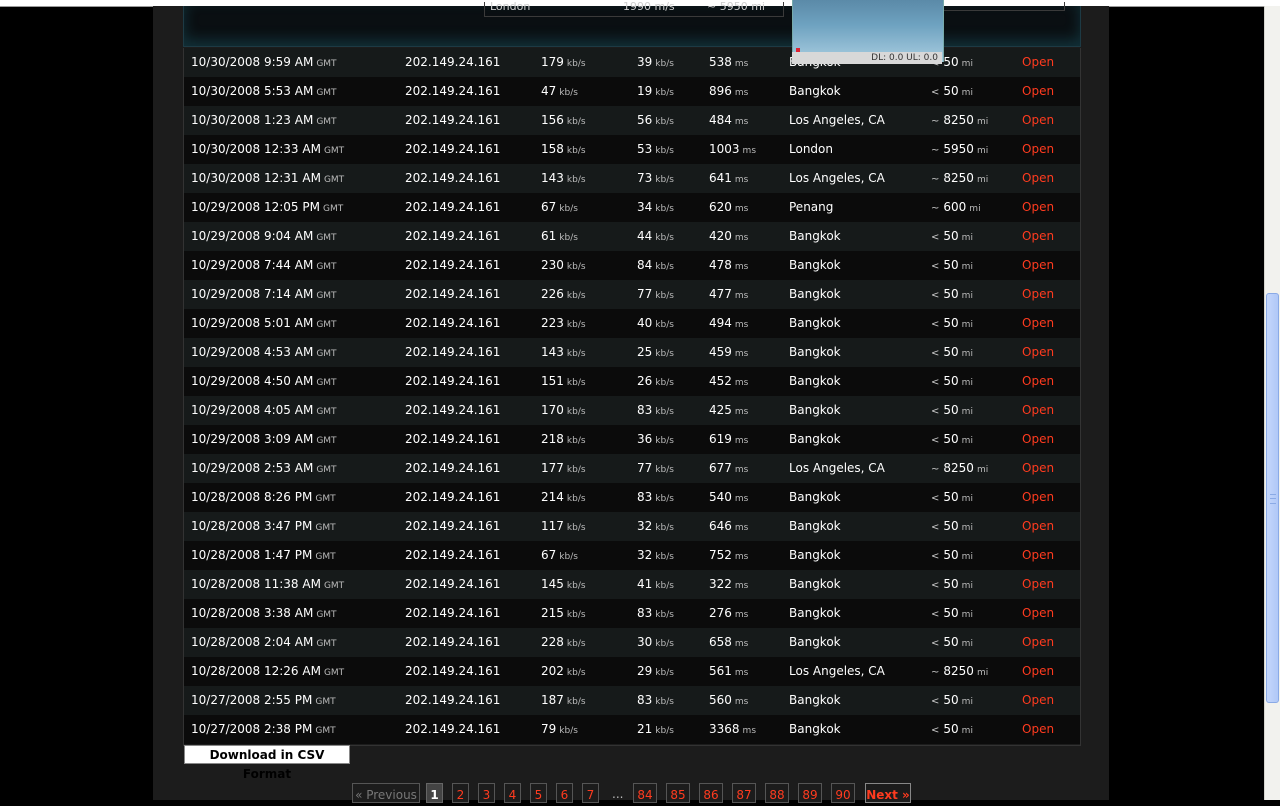 The height and width of the screenshot is (806, 1280). Describe the element at coordinates (888, 793) in the screenshot. I see `next-page-button: Next »` at that location.